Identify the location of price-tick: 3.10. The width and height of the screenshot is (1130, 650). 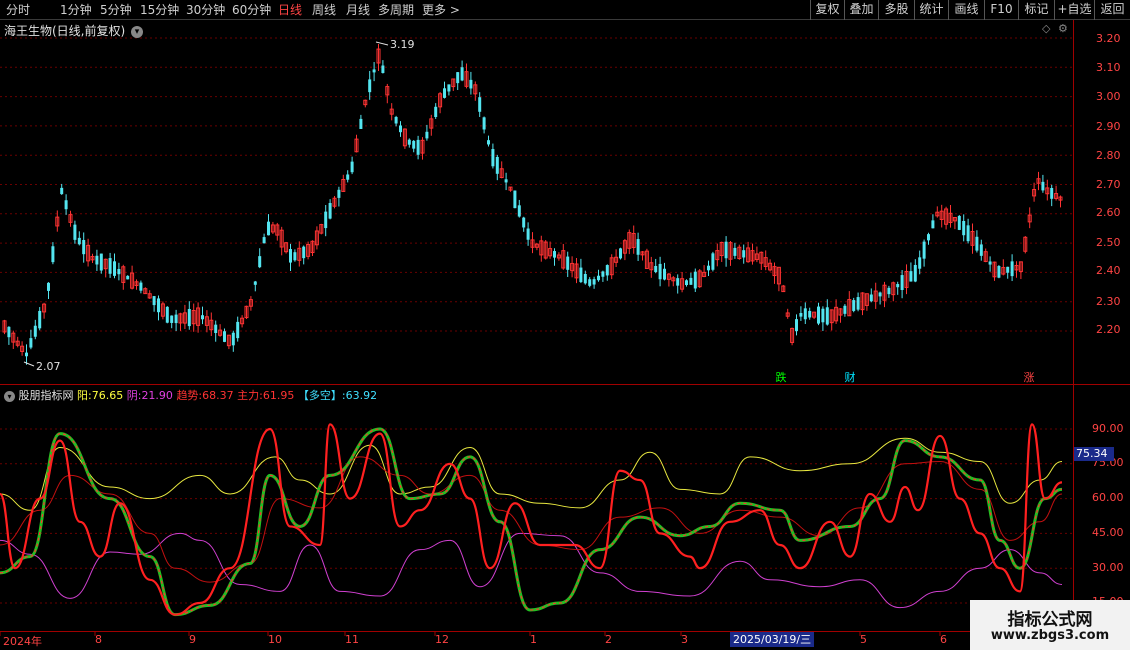
(1108, 67).